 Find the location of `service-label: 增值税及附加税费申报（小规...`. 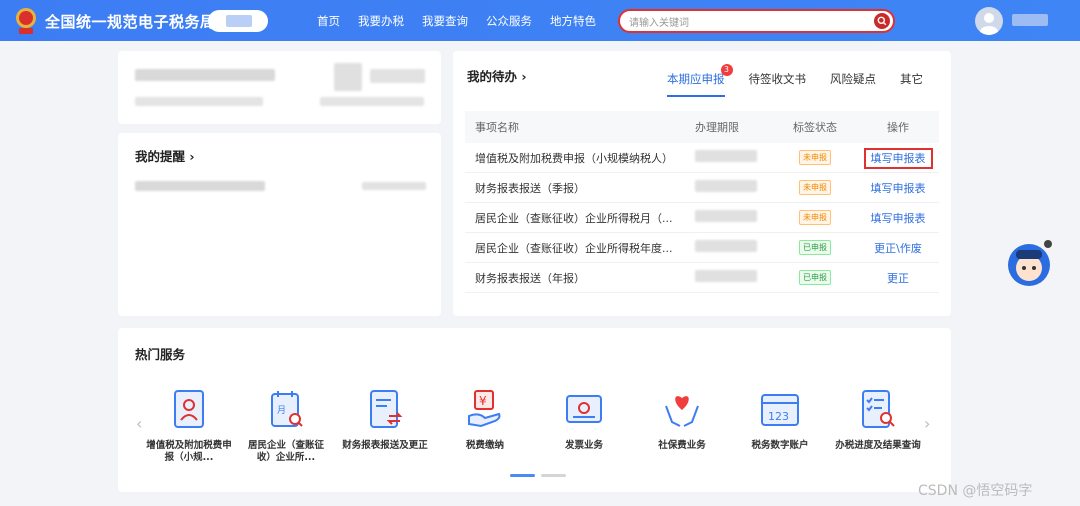

service-label: 增值税及附加税费申报（小规... is located at coordinates (189, 451).